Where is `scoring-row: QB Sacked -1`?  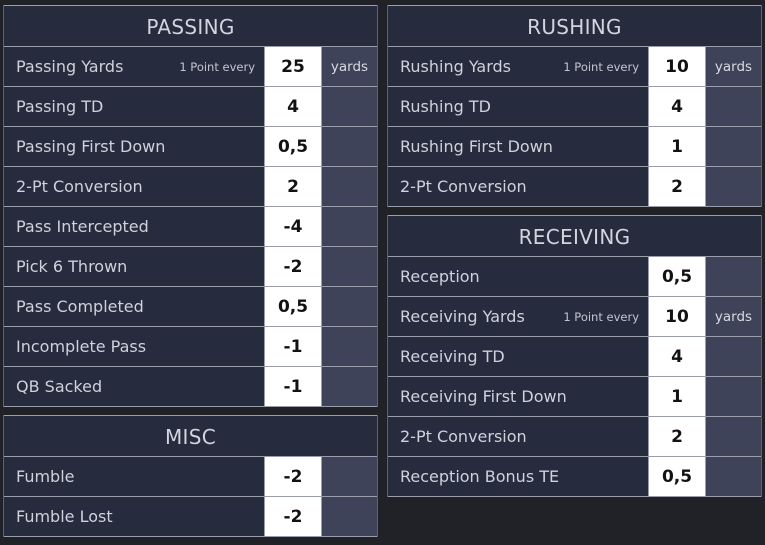
scoring-row: QB Sacked -1 is located at coordinates (190, 387).